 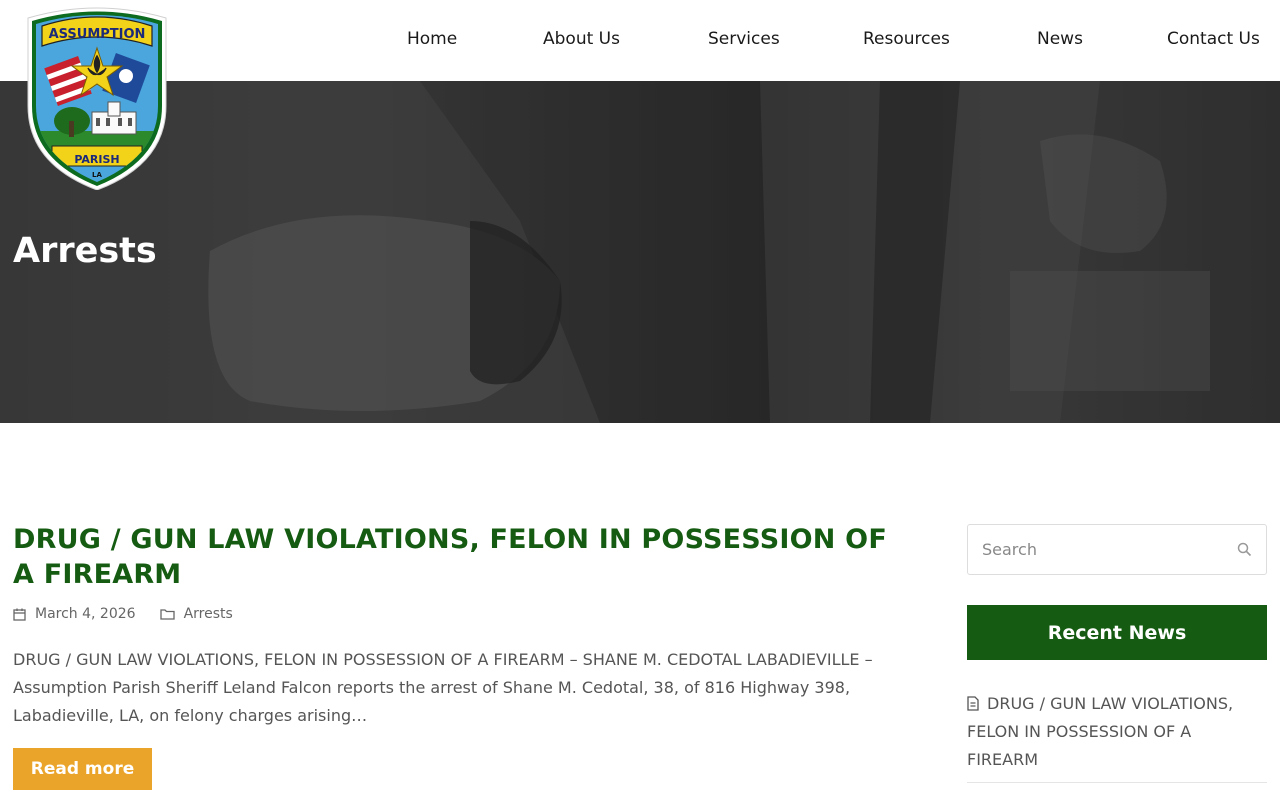 I want to click on post-meta: March 4, 2026 Arrests, so click(x=135, y=614).